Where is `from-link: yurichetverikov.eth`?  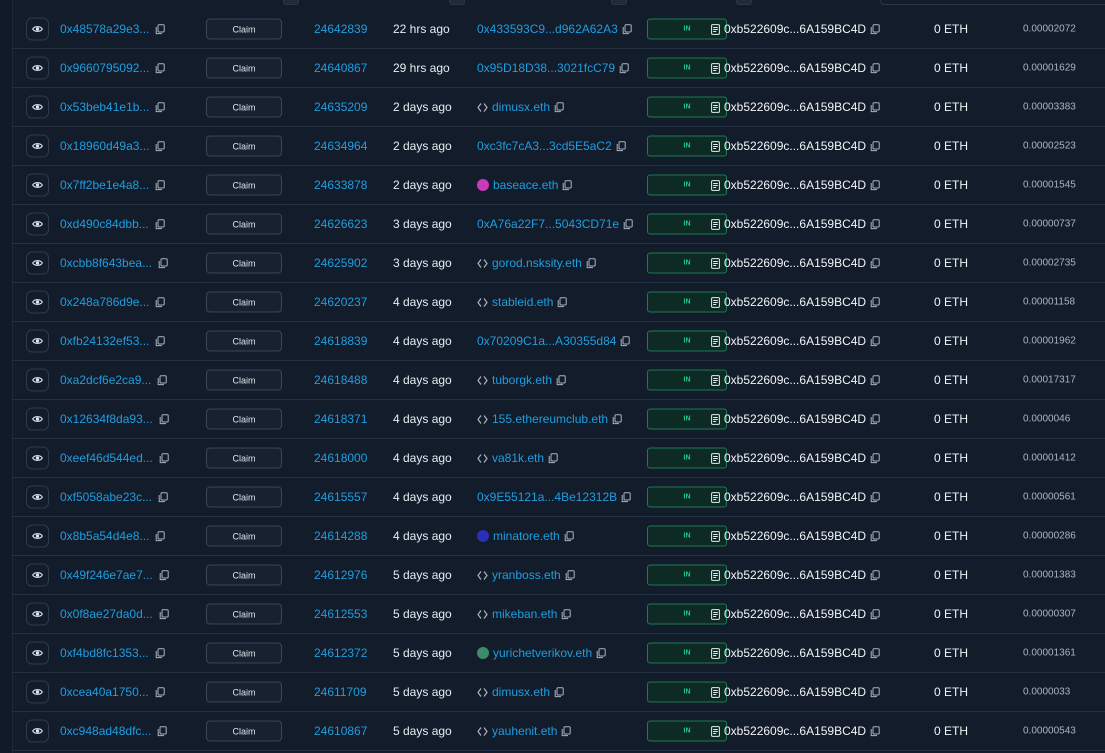
from-link: yurichetverikov.eth is located at coordinates (542, 653).